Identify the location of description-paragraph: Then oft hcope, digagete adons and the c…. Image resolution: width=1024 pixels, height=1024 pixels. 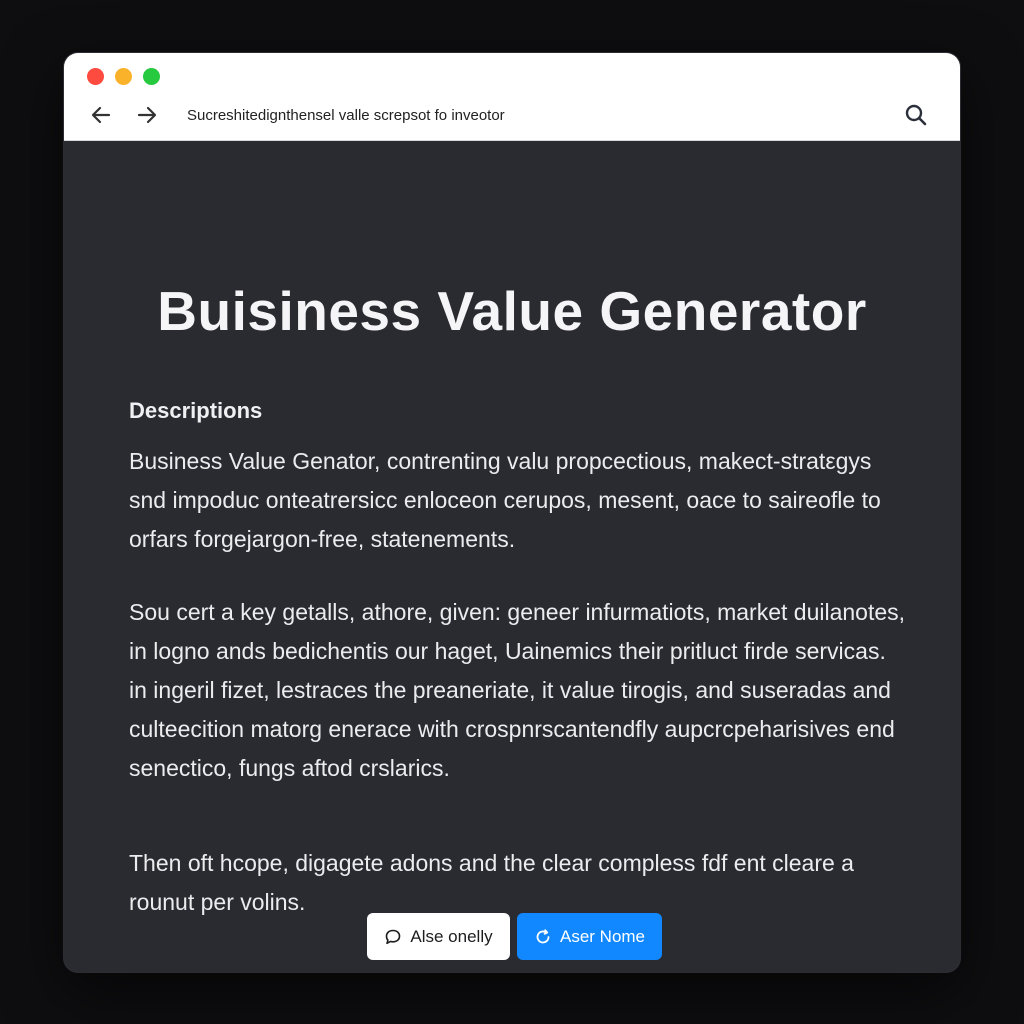
(491, 882).